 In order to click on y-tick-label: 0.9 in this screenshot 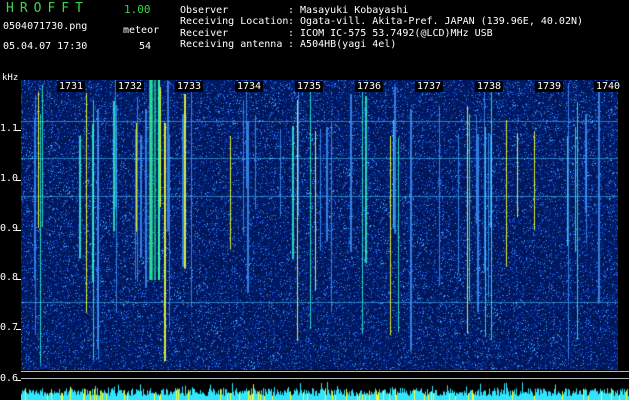, I will do `click(9, 228)`.